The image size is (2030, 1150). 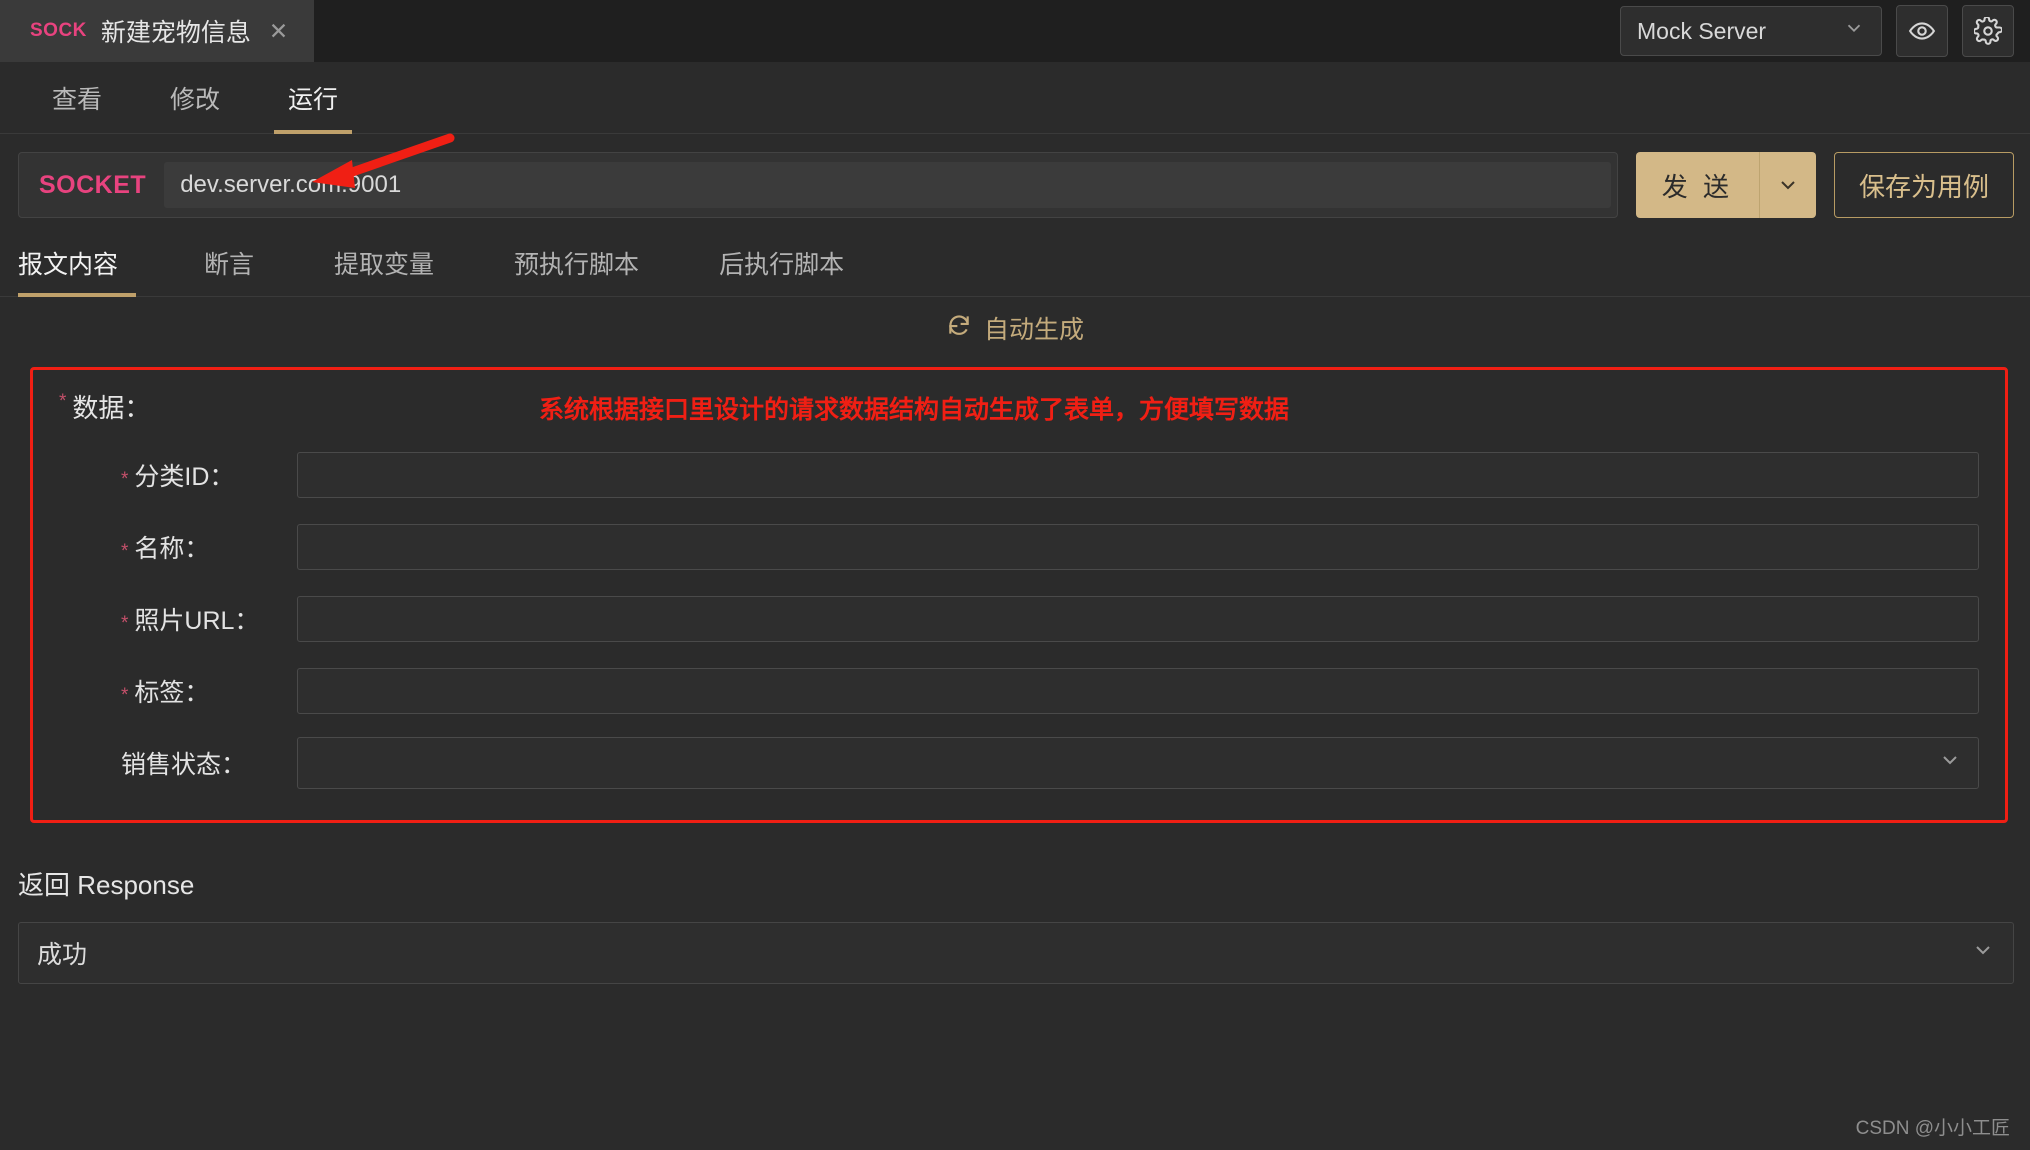 I want to click on tab-edit: 修改, so click(x=195, y=97).